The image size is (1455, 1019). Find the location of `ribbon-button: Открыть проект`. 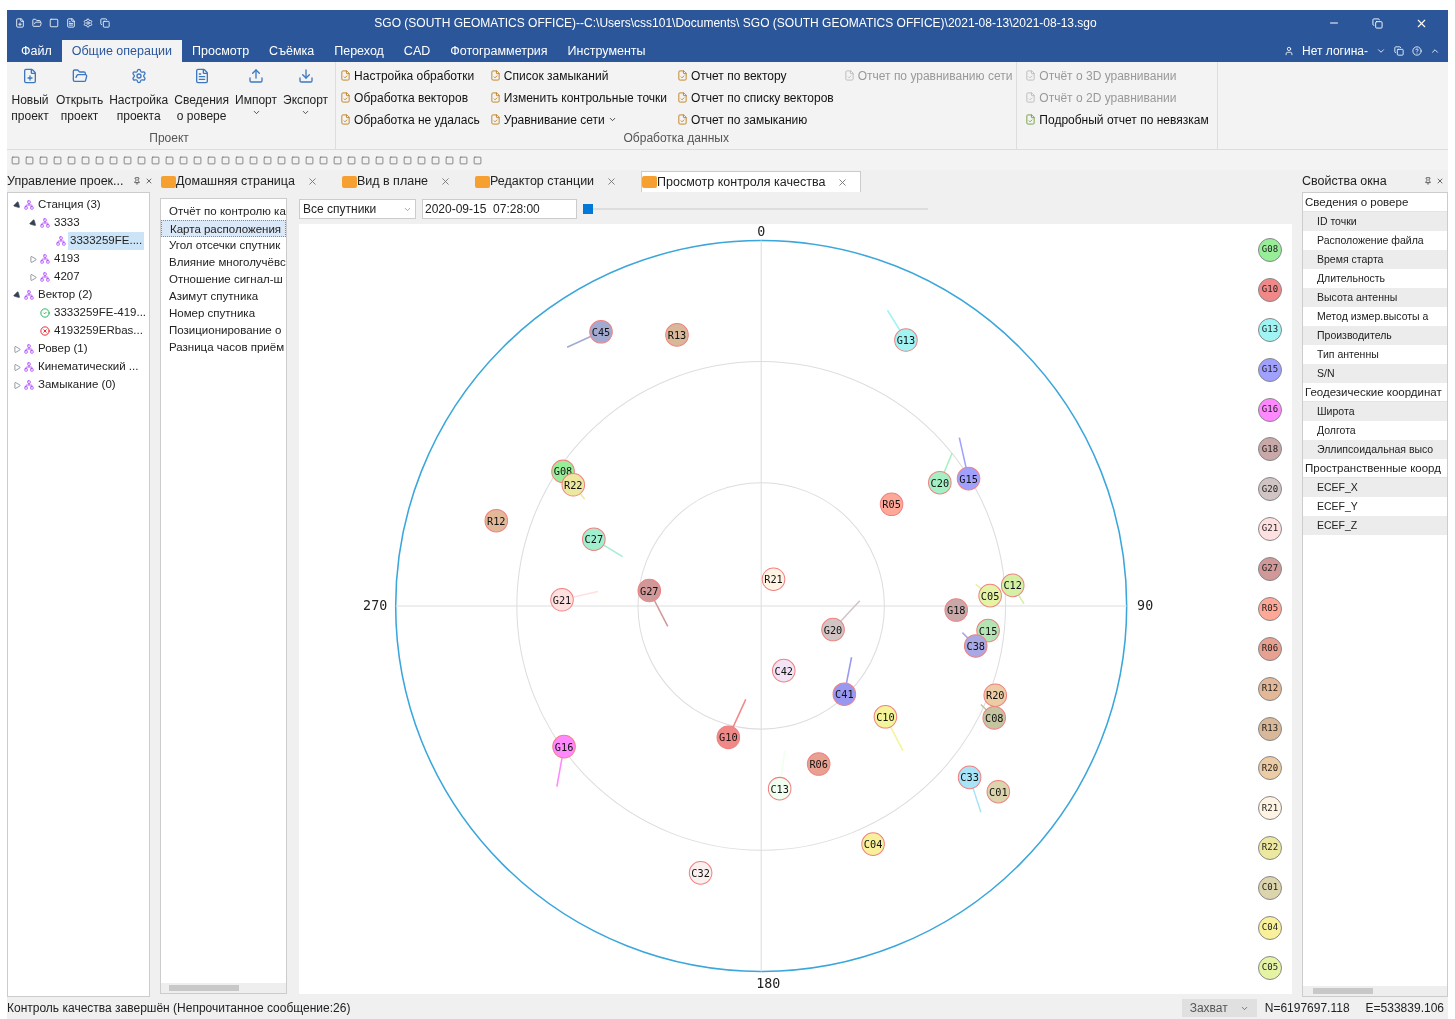

ribbon-button: Открыть проект is located at coordinates (80, 96).